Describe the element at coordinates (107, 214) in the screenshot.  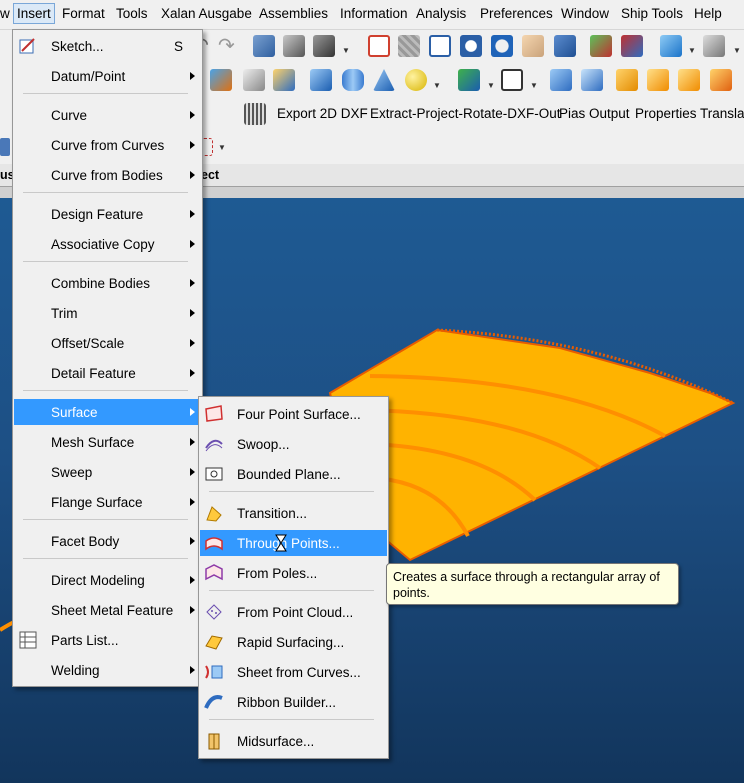
I see `menu-item-design-feature: Design Feature` at that location.